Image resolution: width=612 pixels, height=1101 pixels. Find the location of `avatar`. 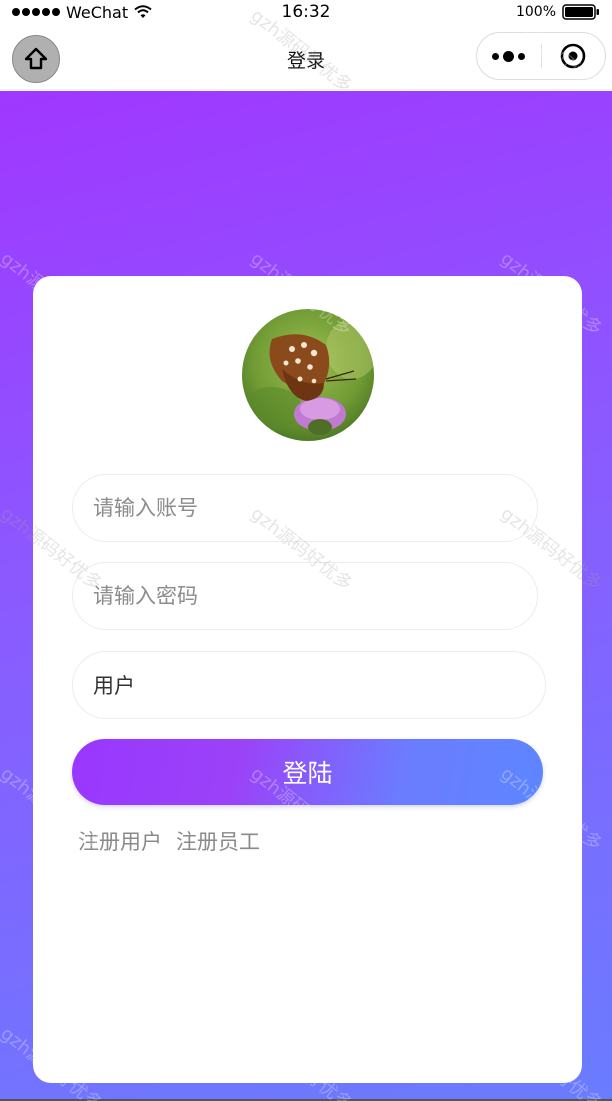

avatar is located at coordinates (308, 375).